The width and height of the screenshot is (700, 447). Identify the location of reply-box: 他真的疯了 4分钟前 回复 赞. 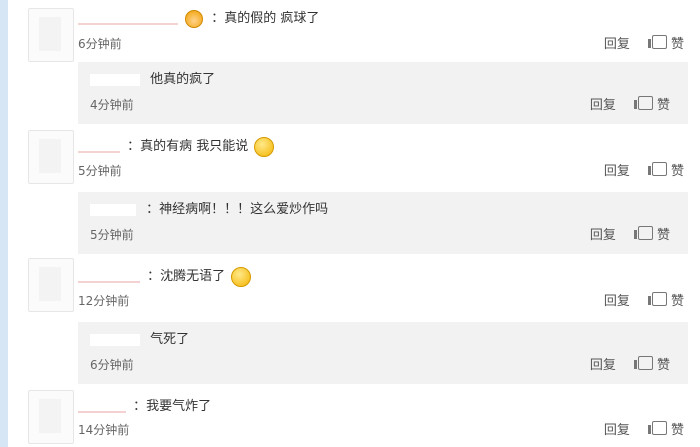
(383, 93).